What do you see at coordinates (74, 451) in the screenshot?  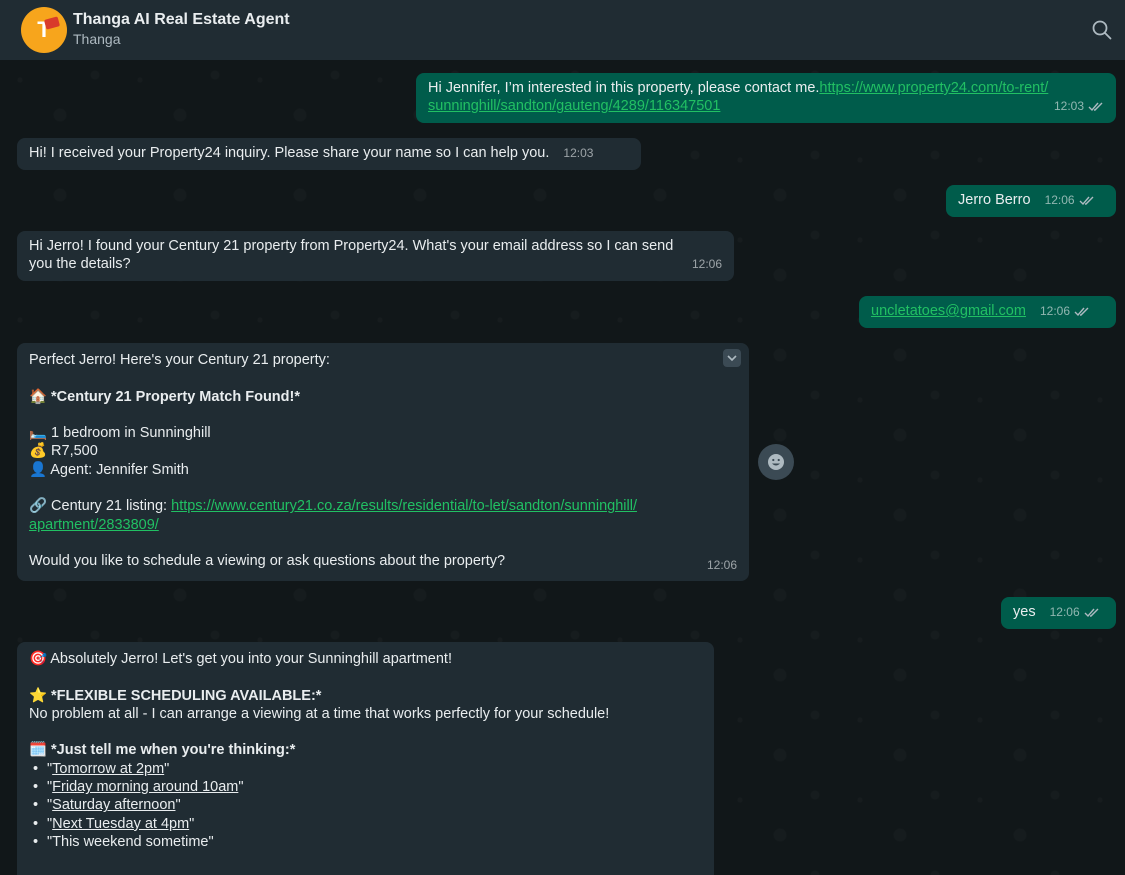 I see `price-info: R7,500` at bounding box center [74, 451].